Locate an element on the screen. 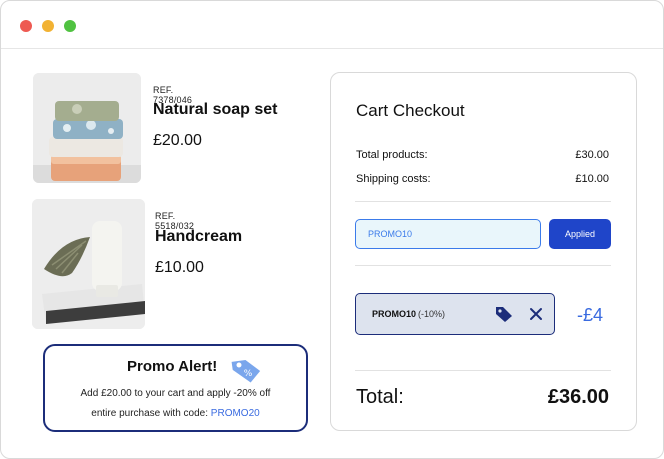 The height and width of the screenshot is (459, 664). soap-stack-photo is located at coordinates (87, 128).